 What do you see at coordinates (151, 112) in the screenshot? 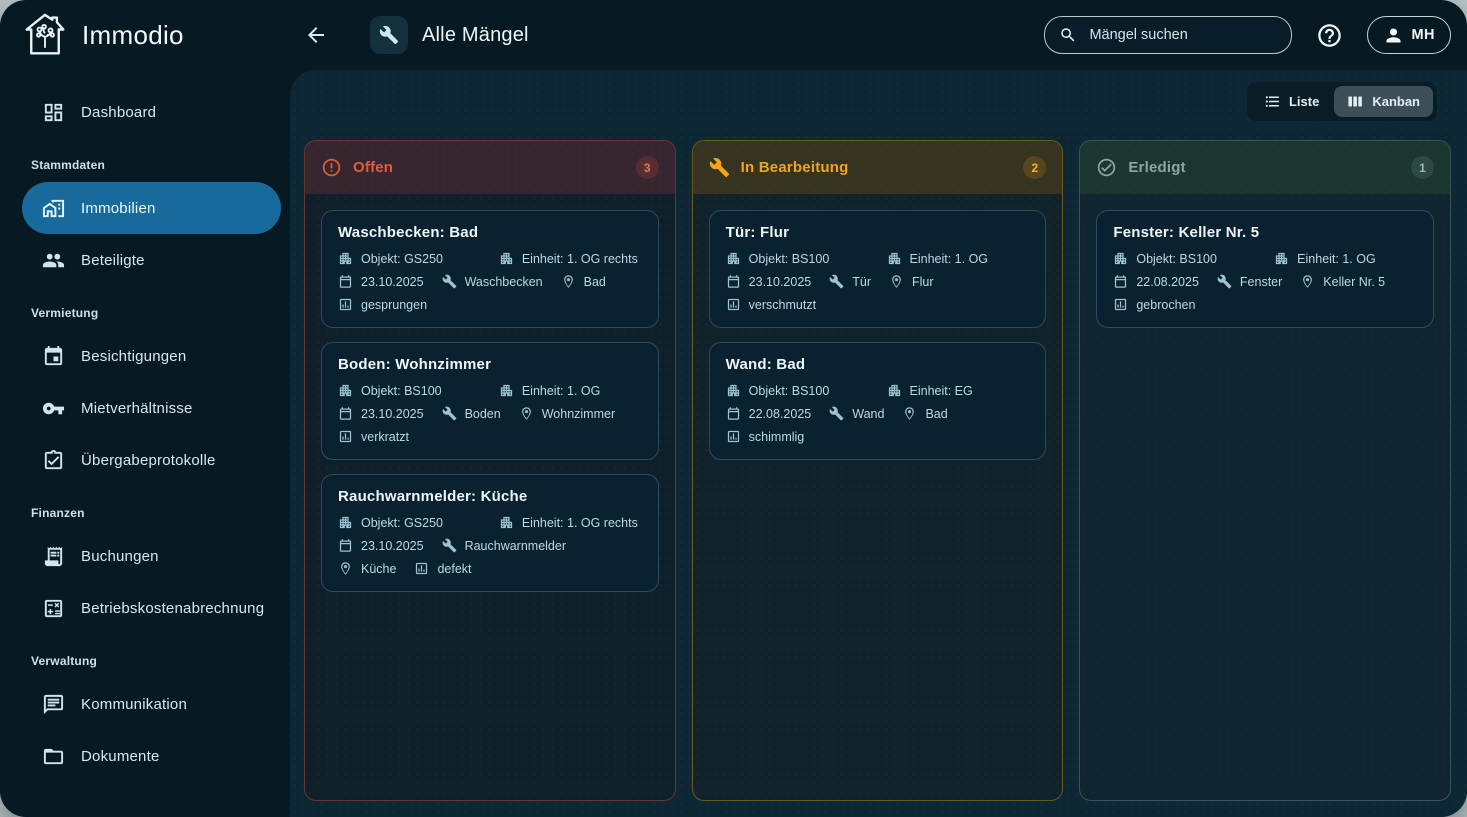
I see `sidebar-item-dashboard: Dashboard` at bounding box center [151, 112].